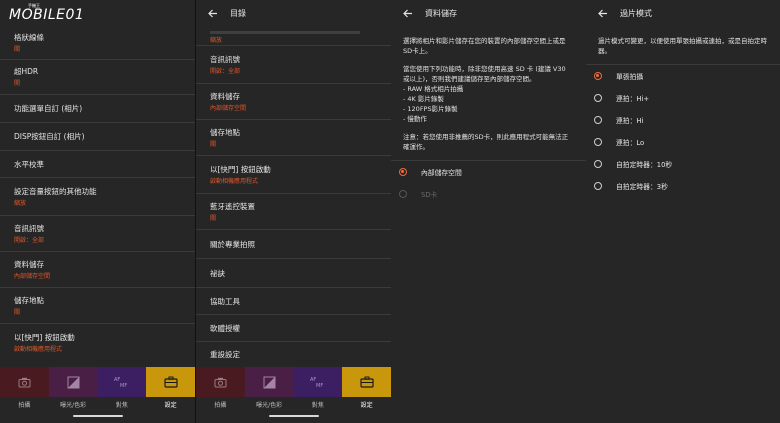 The height and width of the screenshot is (423, 780). I want to click on option-self-timer-10s: 自拍定時器：10秒, so click(683, 164).